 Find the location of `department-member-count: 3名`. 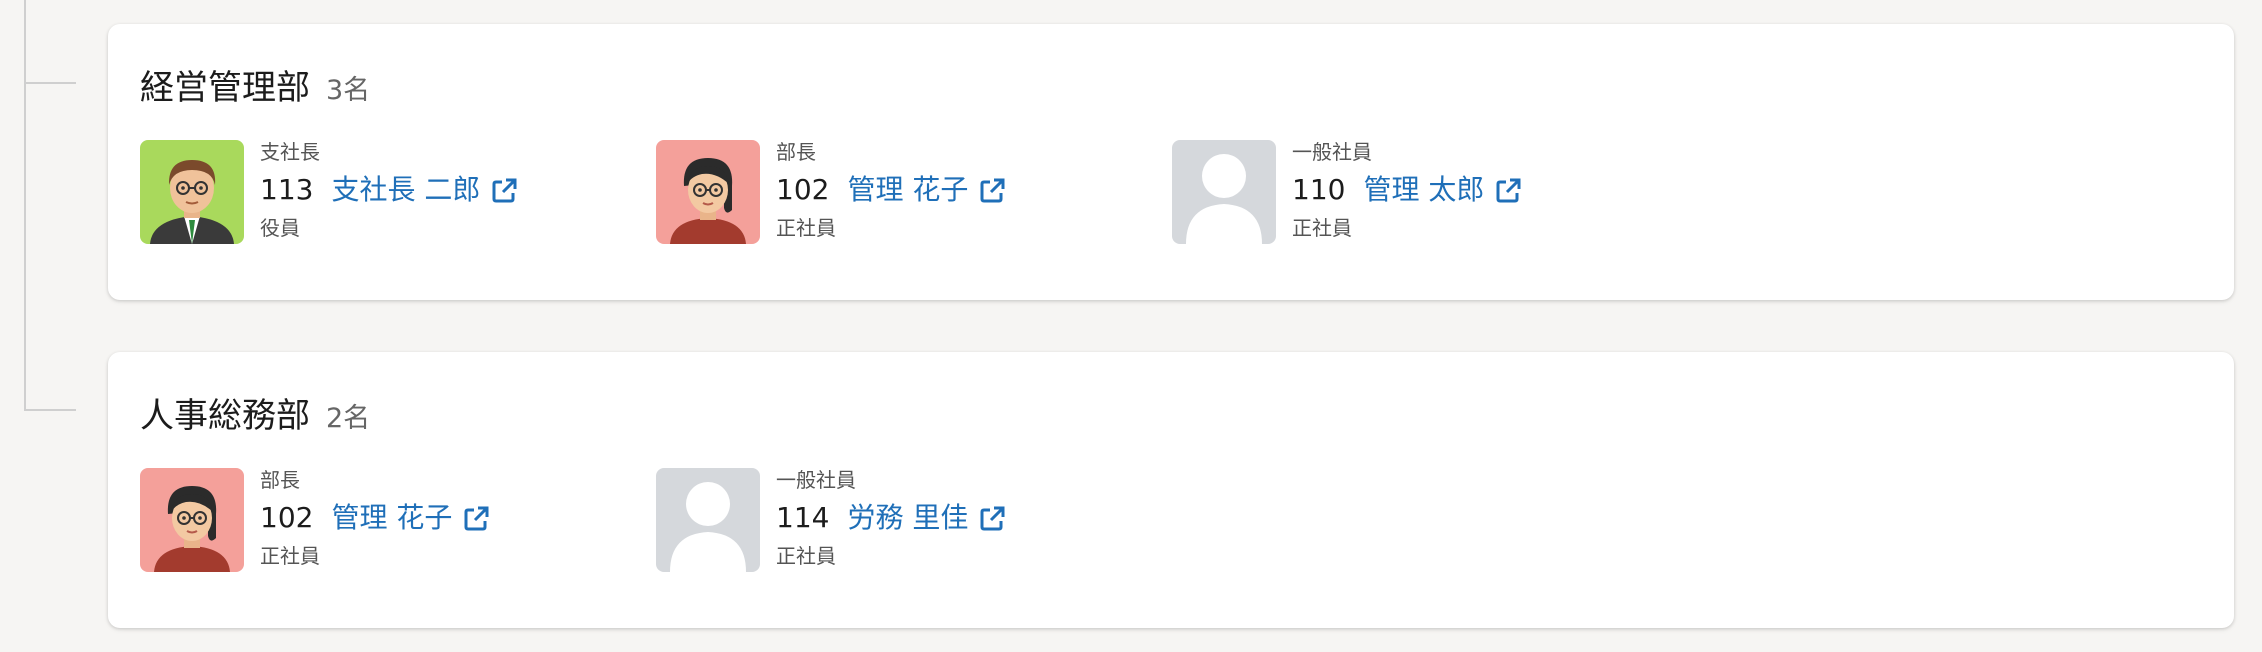

department-member-count: 3名 is located at coordinates (348, 90).